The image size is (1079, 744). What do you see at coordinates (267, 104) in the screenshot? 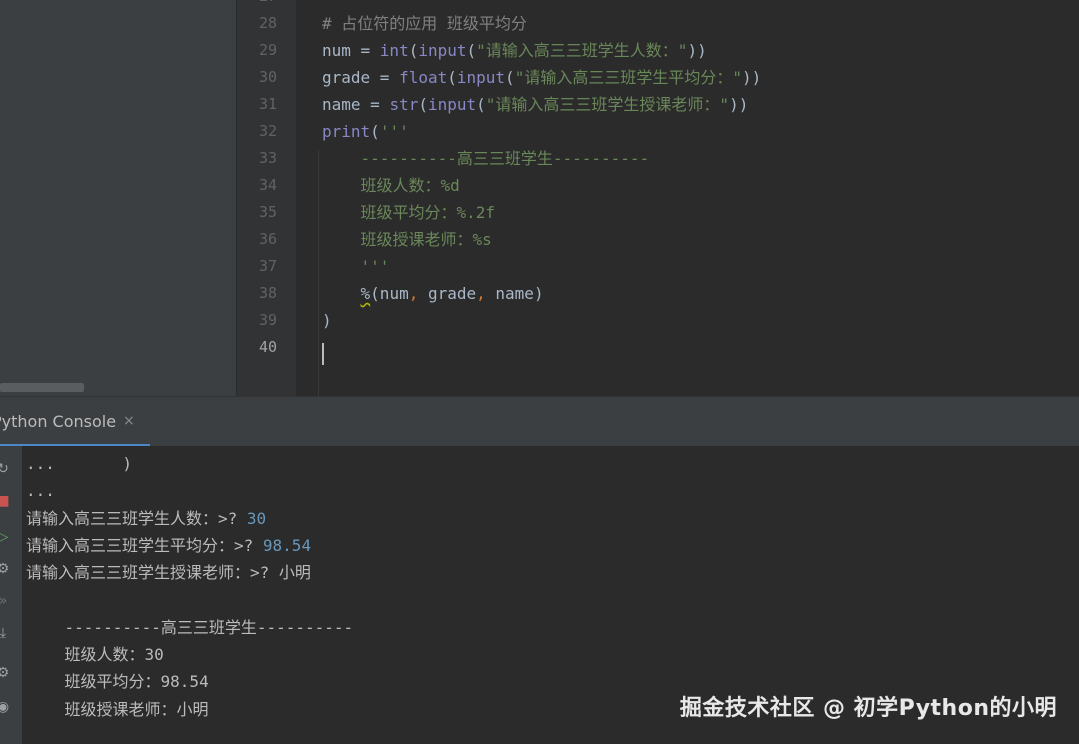
I see `line-number: 31` at bounding box center [267, 104].